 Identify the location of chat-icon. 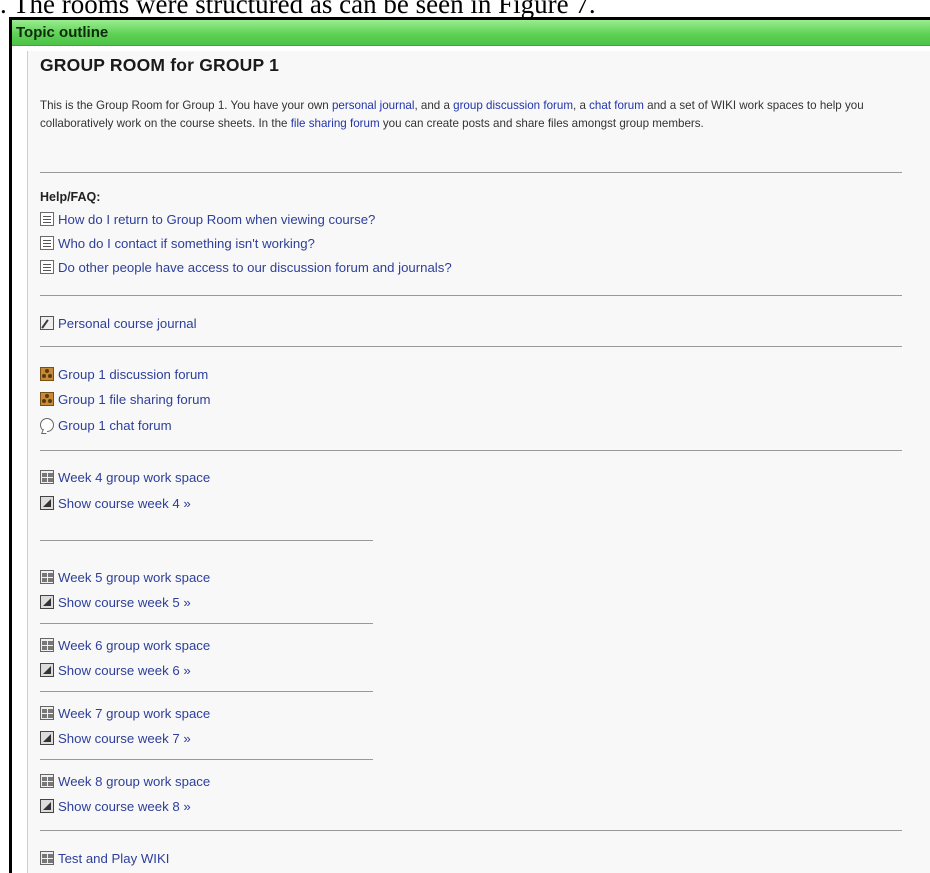
(47, 425).